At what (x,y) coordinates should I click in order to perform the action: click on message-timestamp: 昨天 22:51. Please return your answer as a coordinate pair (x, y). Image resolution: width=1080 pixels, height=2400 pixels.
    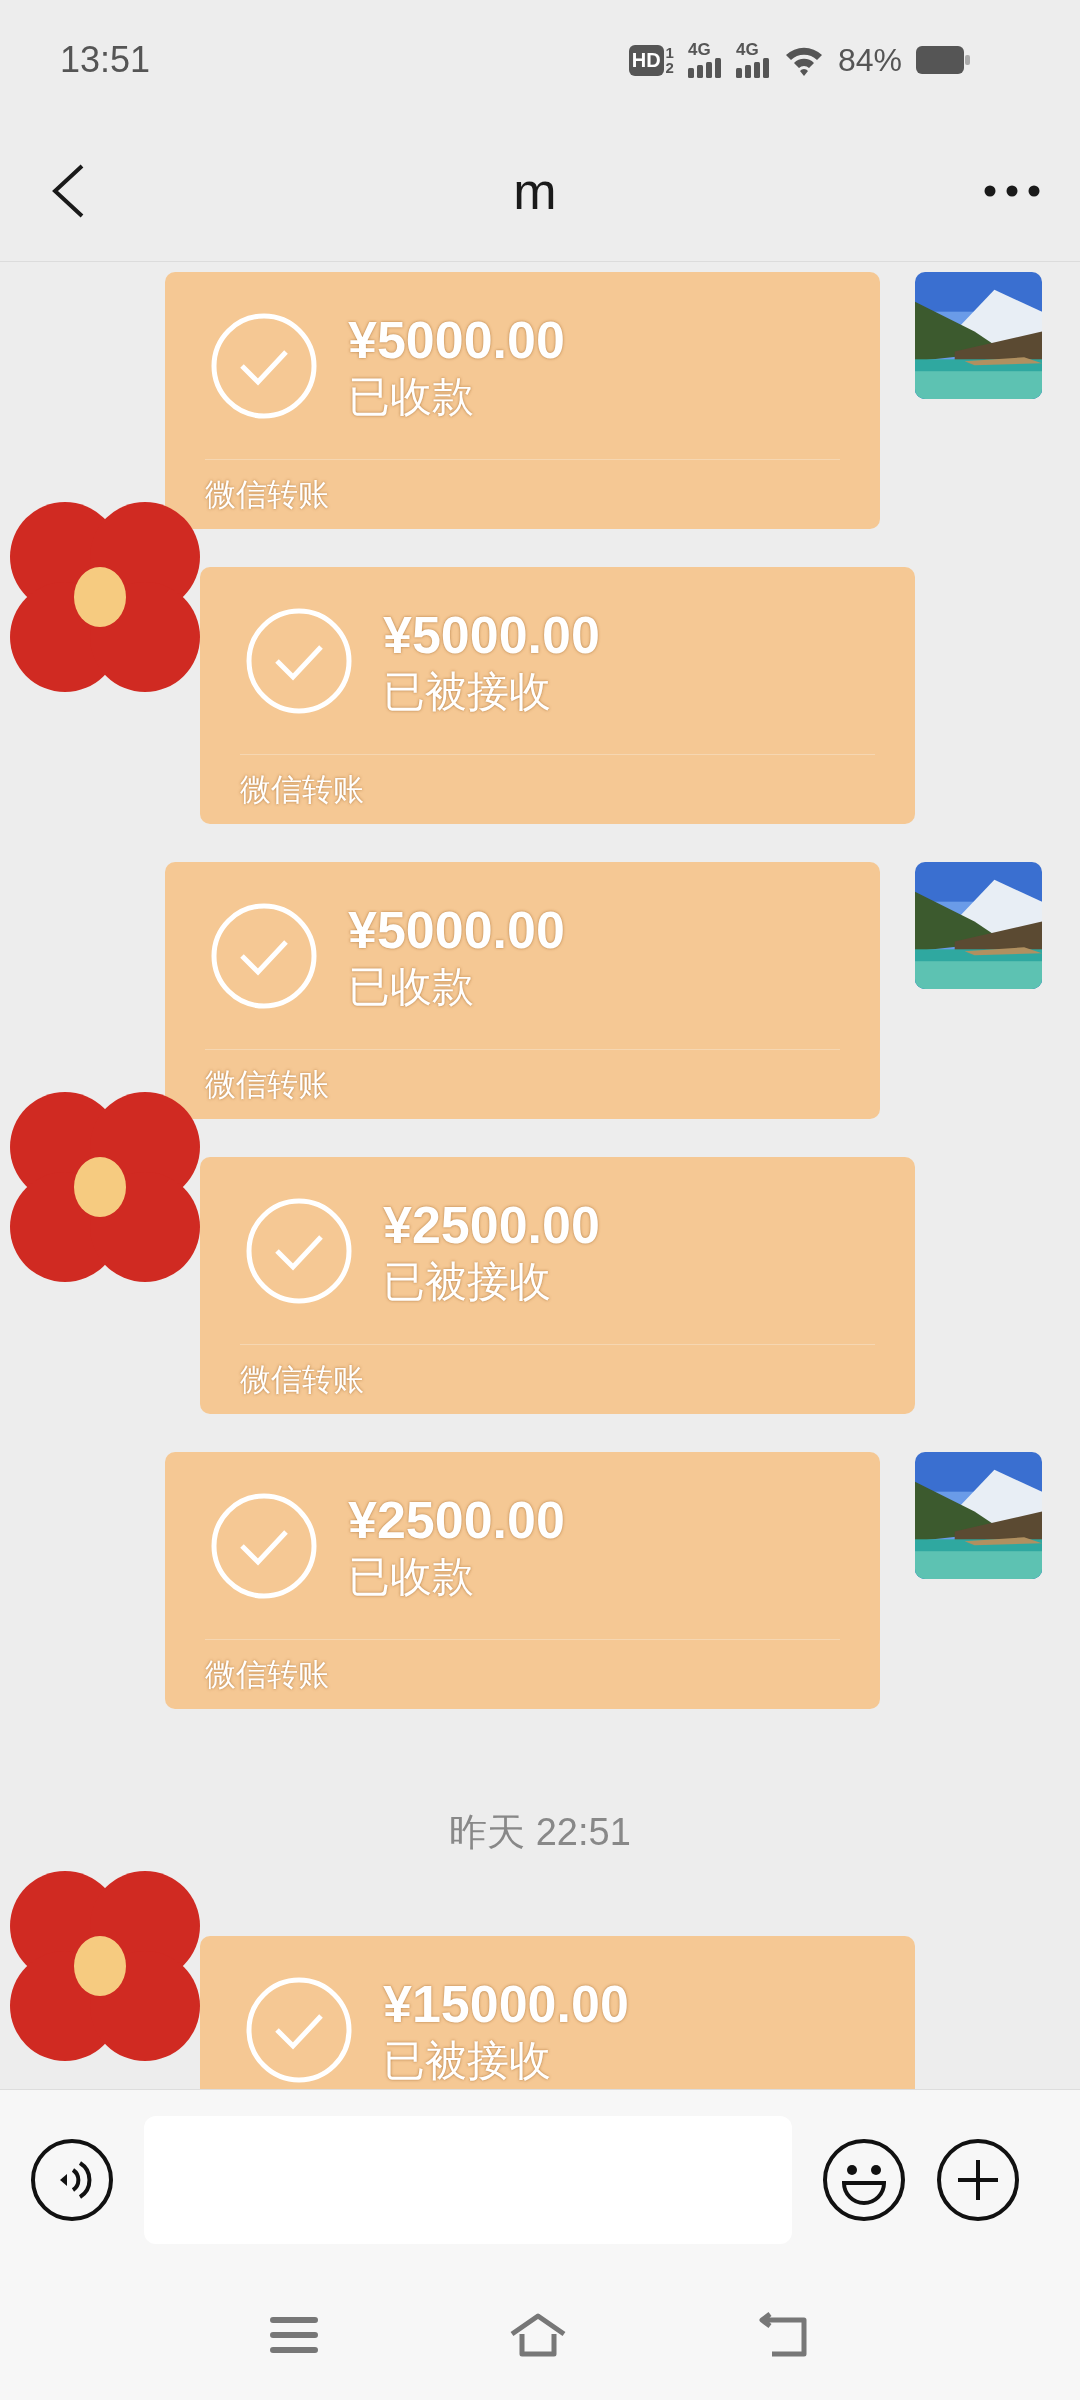
    Looking at the image, I should click on (540, 1832).